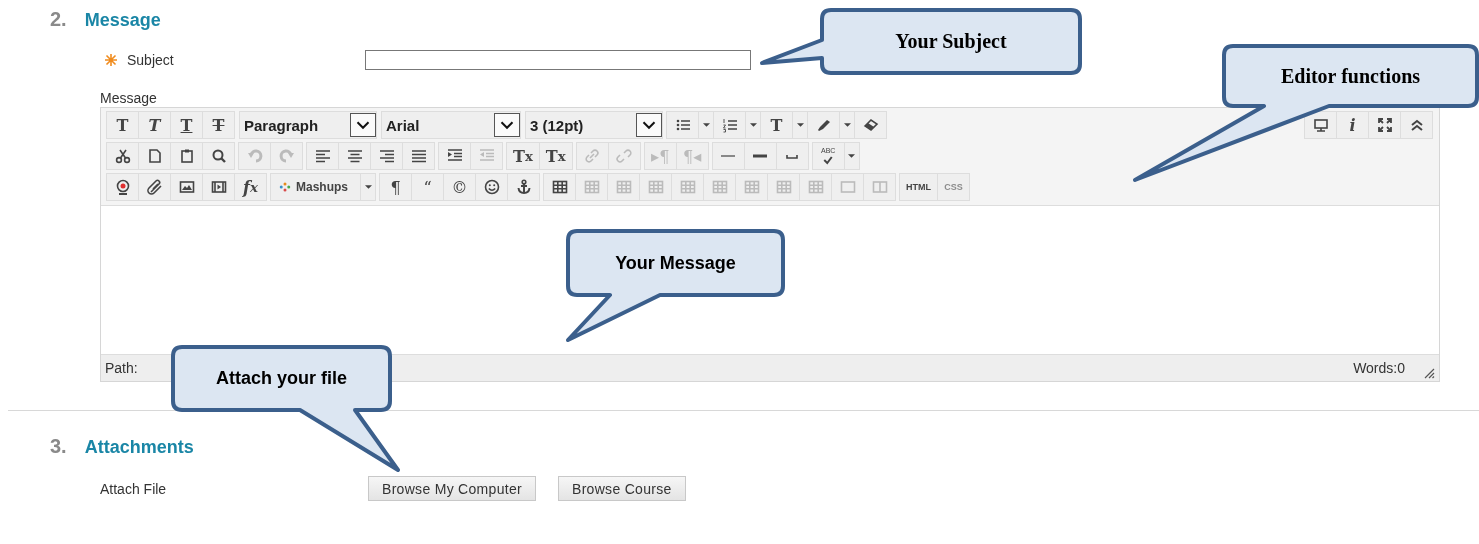 Image resolution: width=1479 pixels, height=544 pixels. I want to click on step-number: 3., so click(58, 446).